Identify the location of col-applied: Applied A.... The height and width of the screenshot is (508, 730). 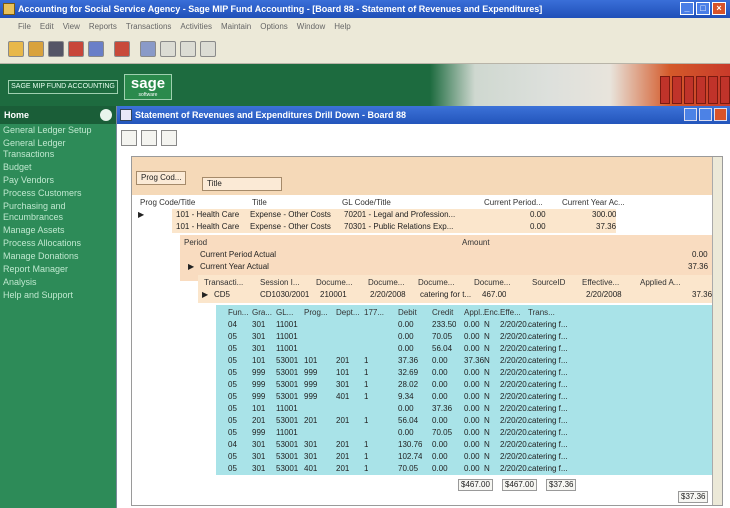
(660, 282).